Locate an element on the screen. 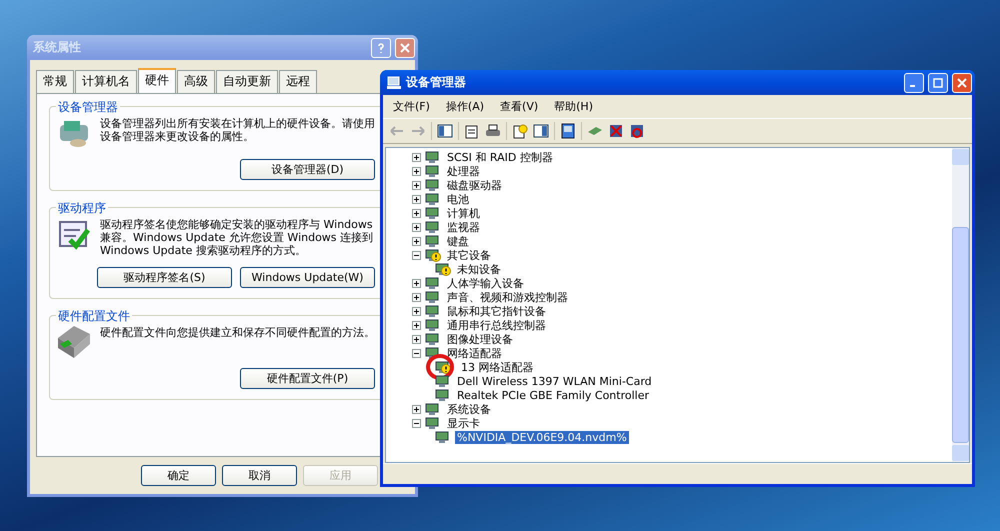 Image resolution: width=1000 pixels, height=531 pixels. tree-item: 鼠标和其它指针设备 is located at coordinates (496, 311).